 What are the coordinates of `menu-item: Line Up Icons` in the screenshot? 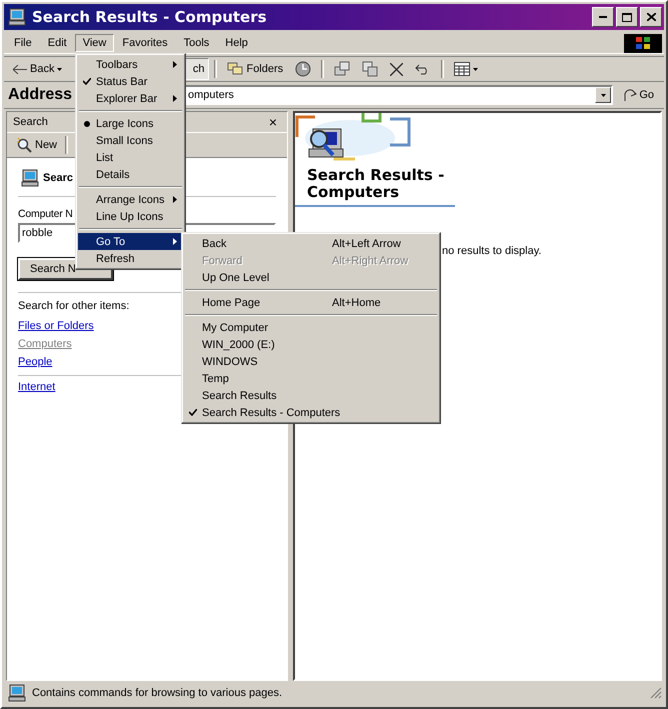 It's located at (130, 216).